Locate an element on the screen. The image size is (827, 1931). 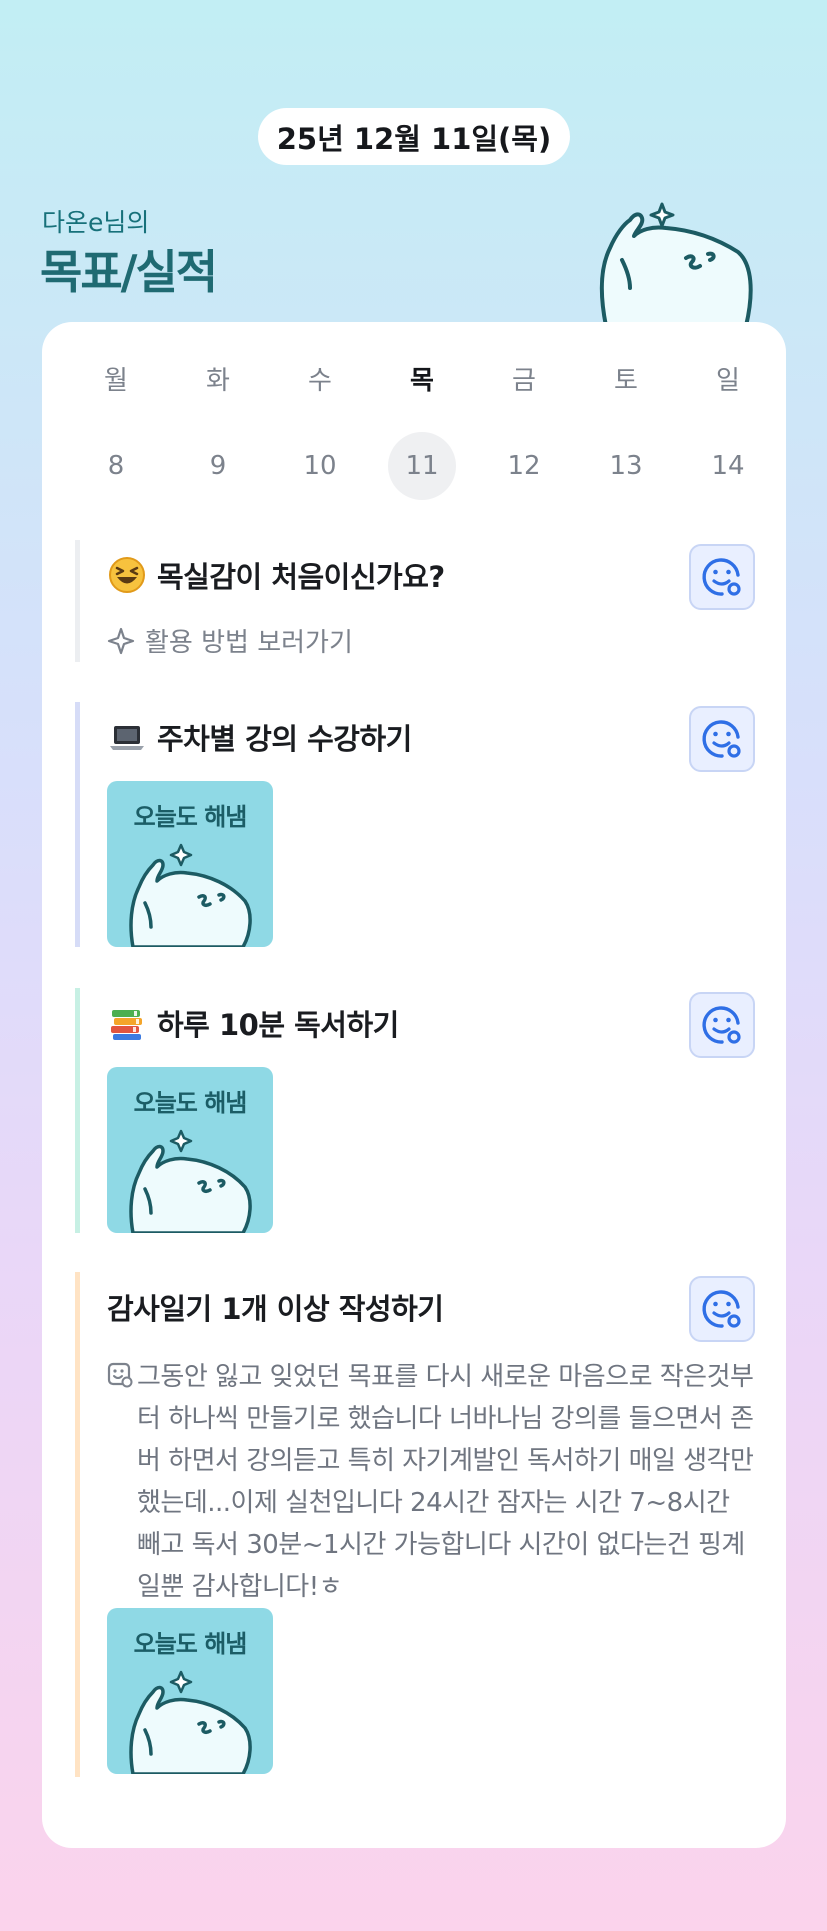
date-cell: 9 is located at coordinates (218, 466).